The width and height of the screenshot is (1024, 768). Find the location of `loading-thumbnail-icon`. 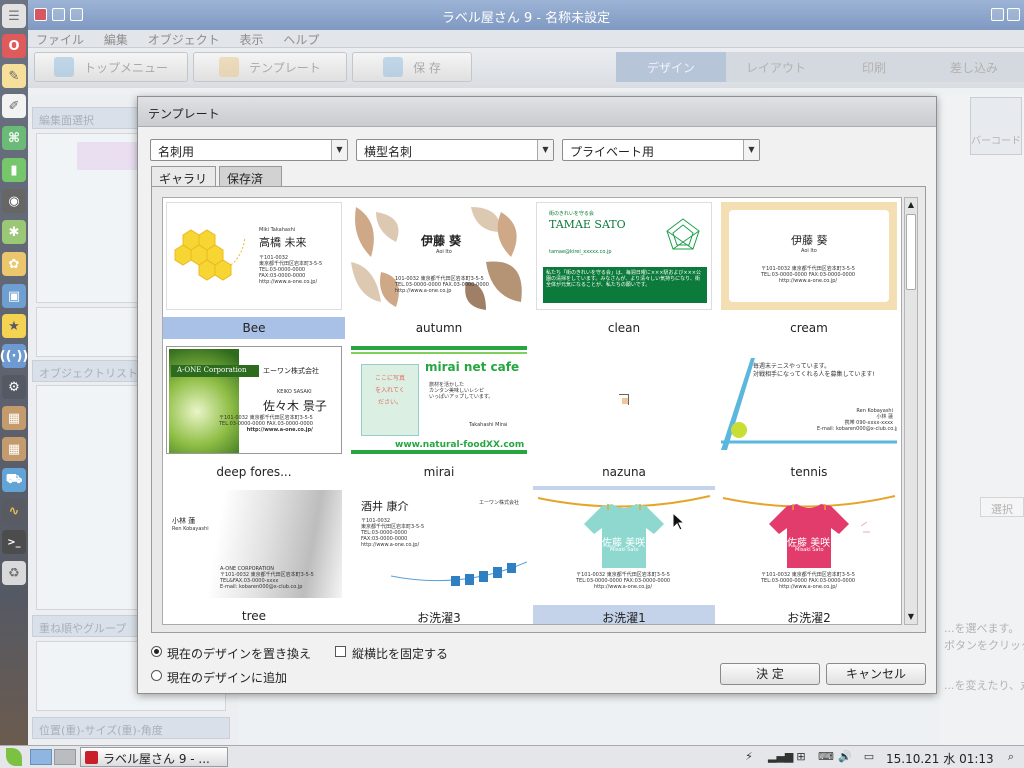

loading-thumbnail-icon is located at coordinates (624, 399).